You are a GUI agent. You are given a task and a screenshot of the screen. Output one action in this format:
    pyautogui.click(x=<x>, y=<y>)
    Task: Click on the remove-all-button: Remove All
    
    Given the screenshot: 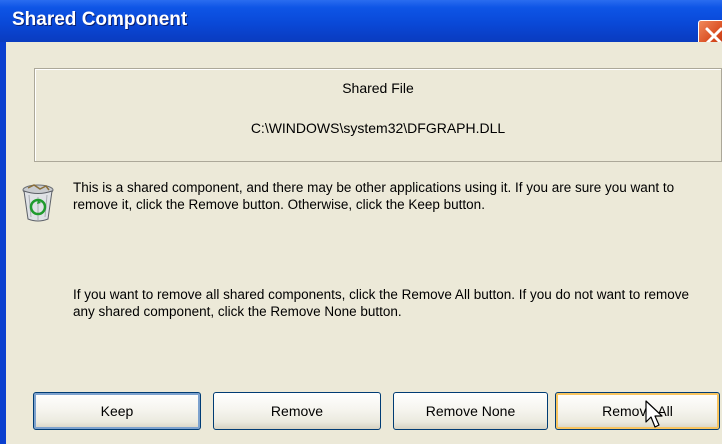 What is the action you would take?
    pyautogui.click(x=637, y=411)
    